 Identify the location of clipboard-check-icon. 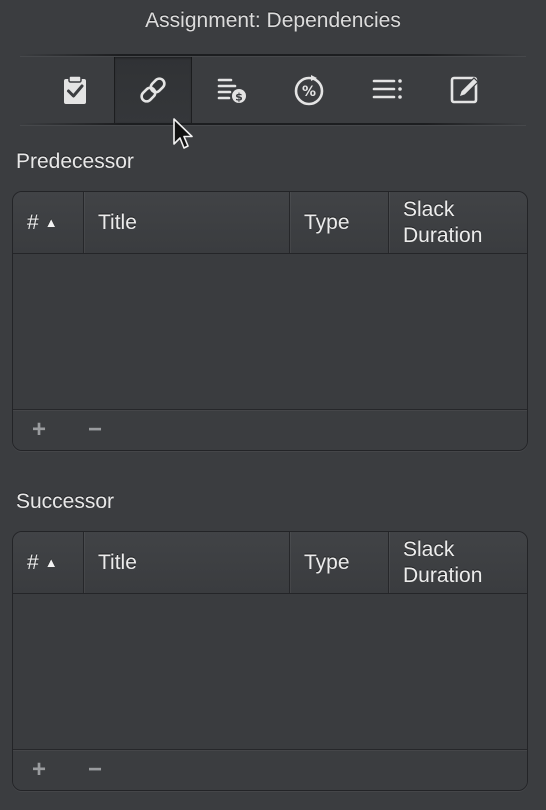
(75, 89).